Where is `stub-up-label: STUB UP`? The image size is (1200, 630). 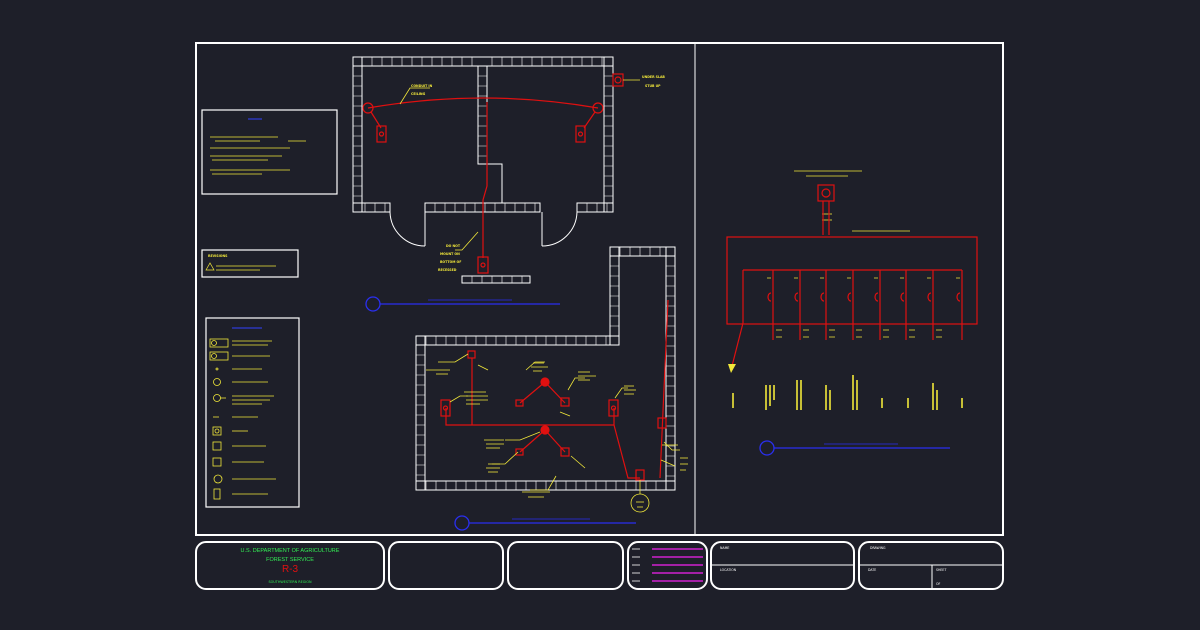
stub-up-label: STUB UP is located at coordinates (653, 86).